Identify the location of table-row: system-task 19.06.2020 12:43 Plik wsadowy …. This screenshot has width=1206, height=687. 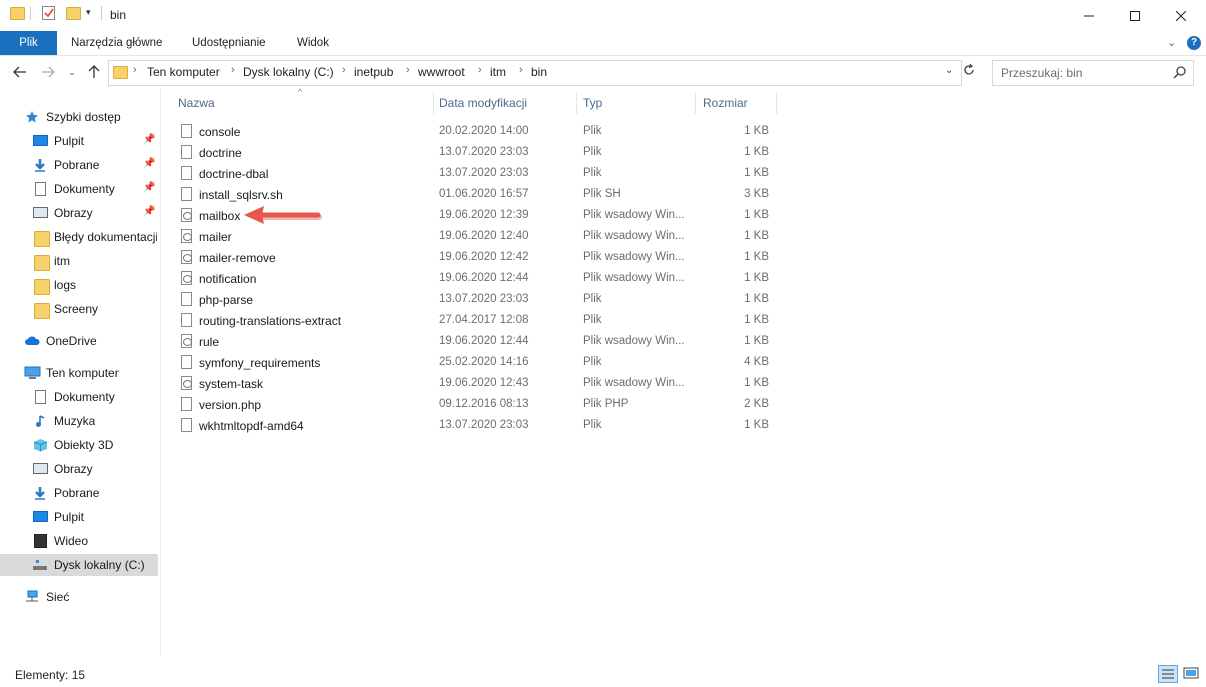
(475, 383).